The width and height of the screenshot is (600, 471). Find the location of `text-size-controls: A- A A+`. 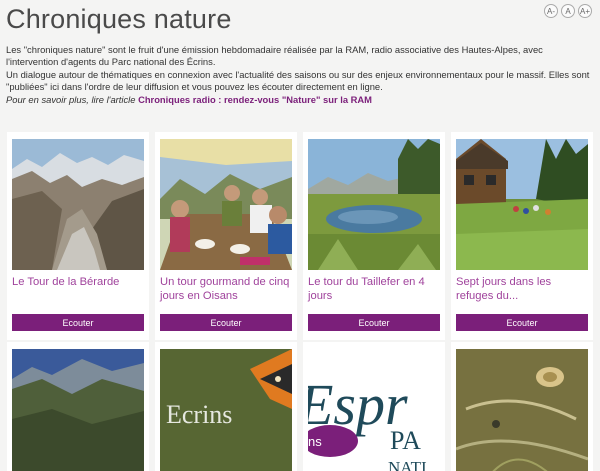

text-size-controls: A- A A+ is located at coordinates (568, 11).